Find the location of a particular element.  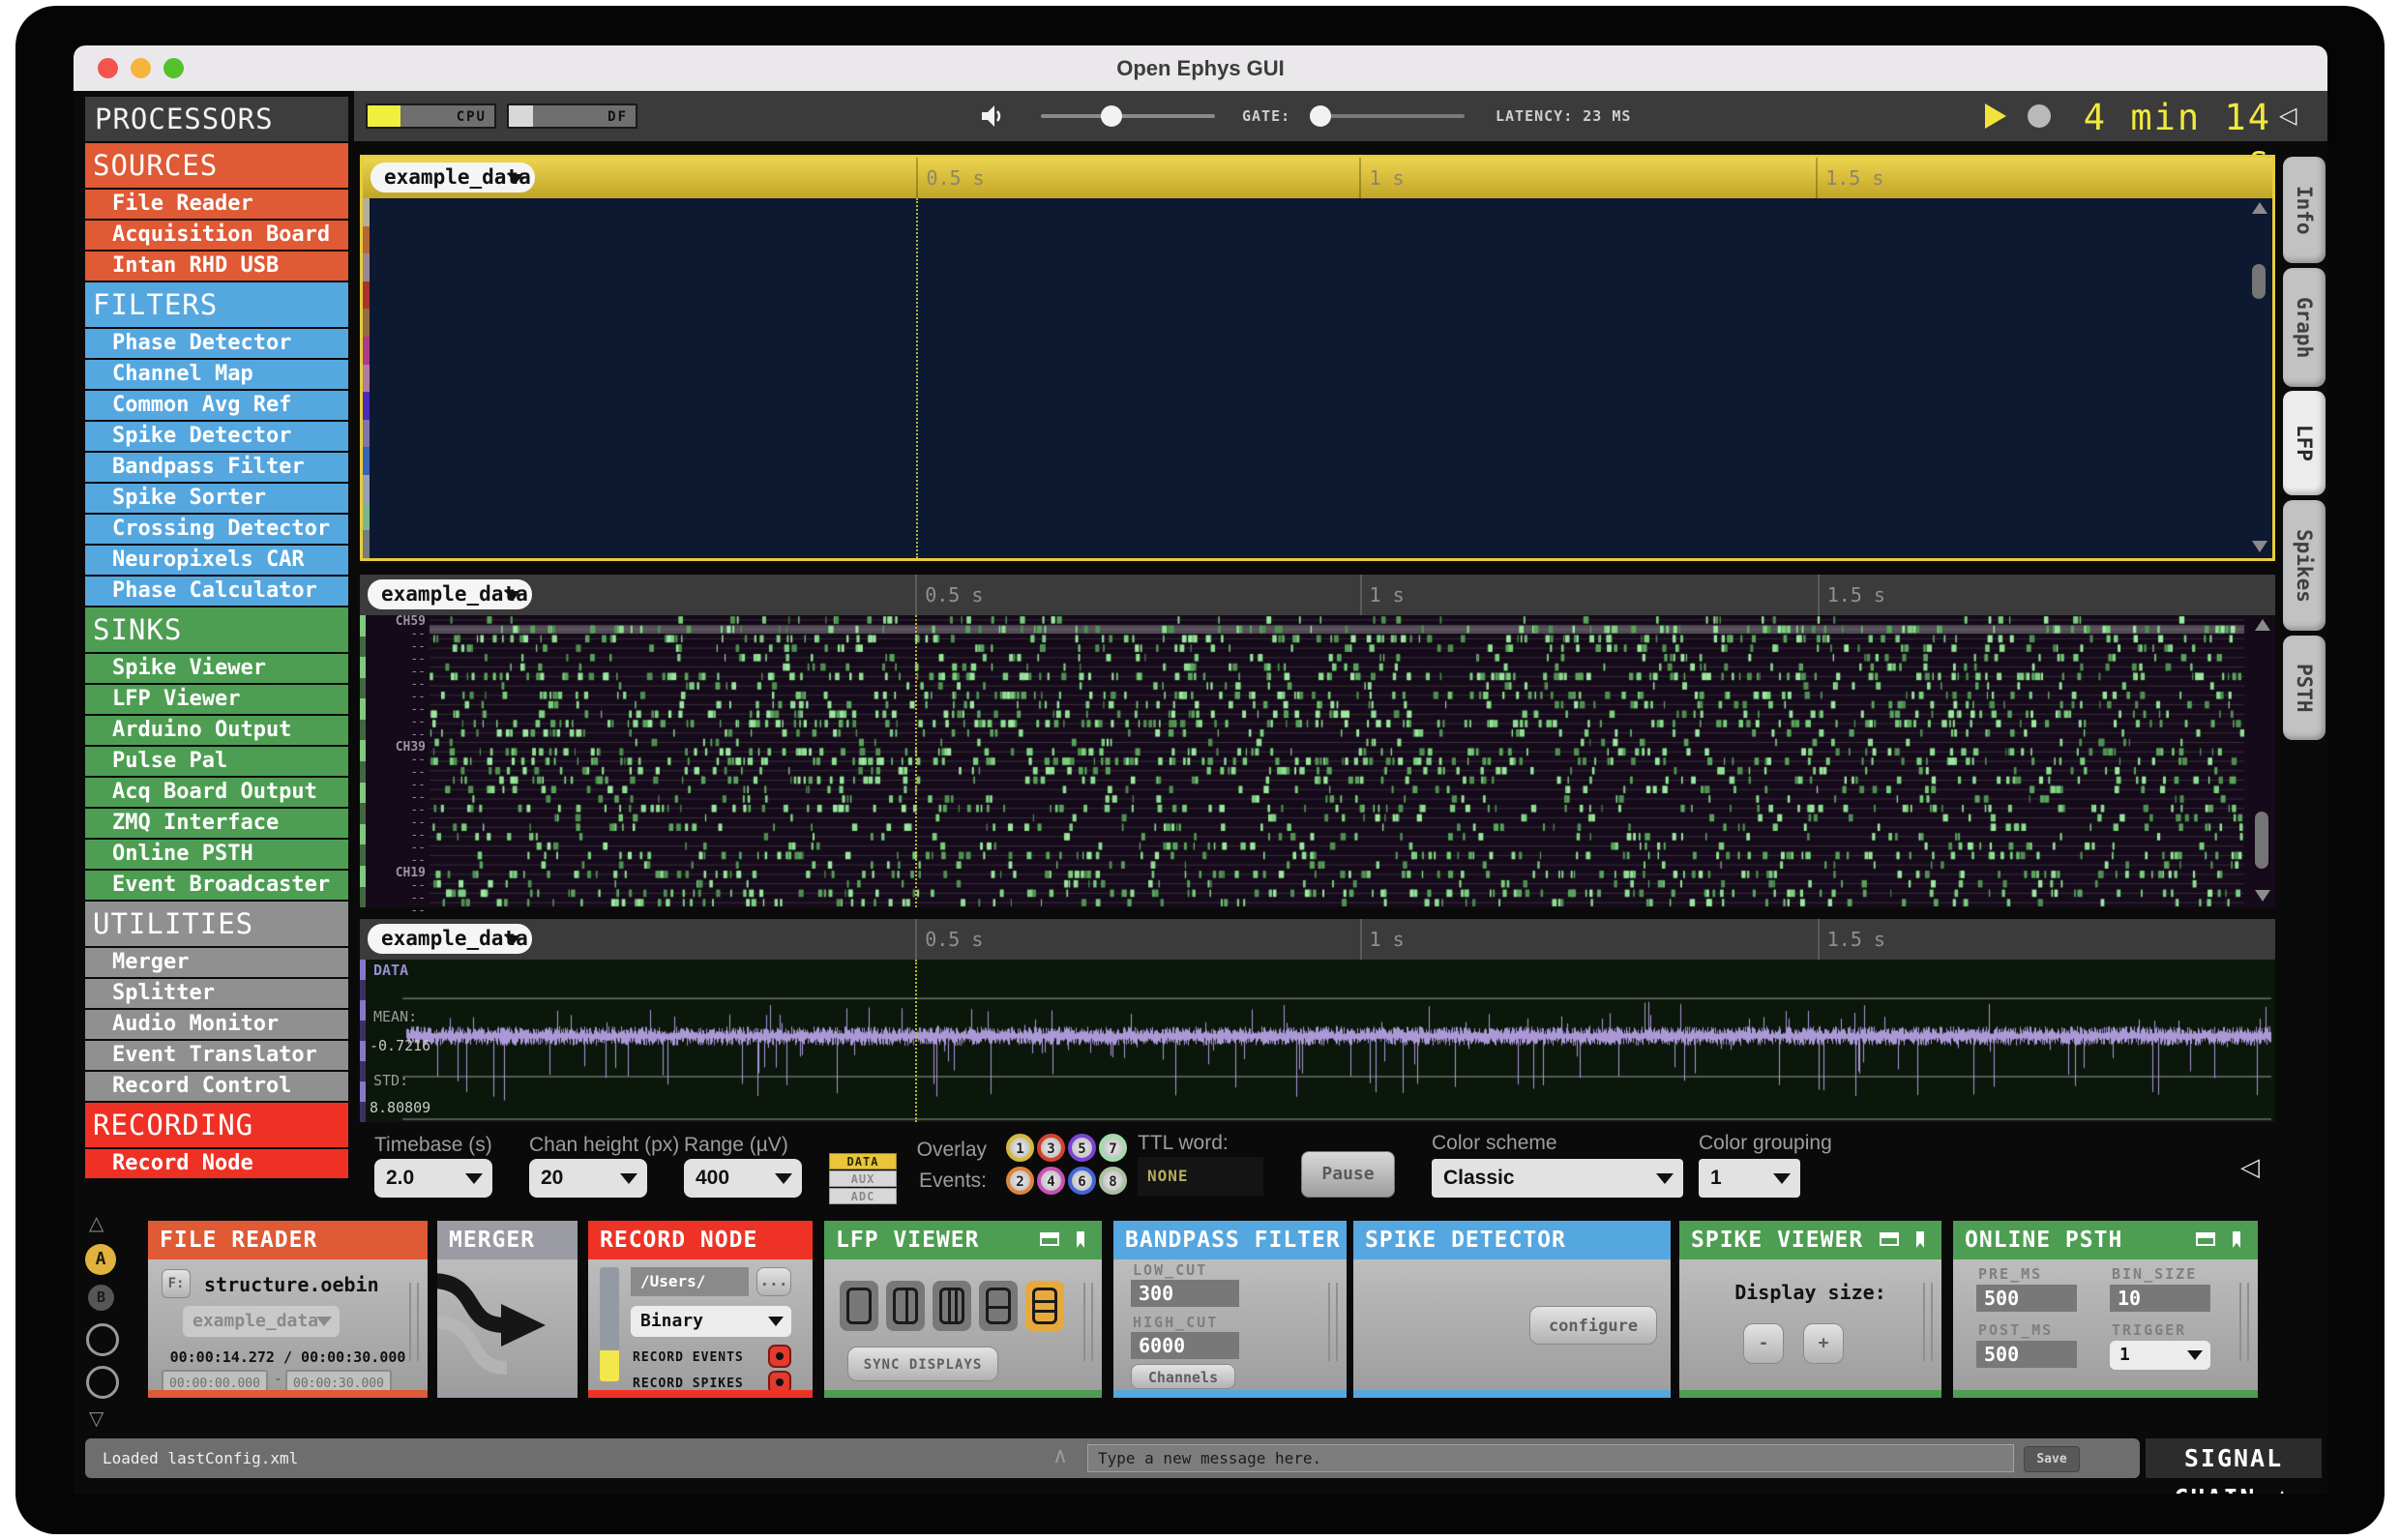

tab-info: Info is located at coordinates (2304, 210).